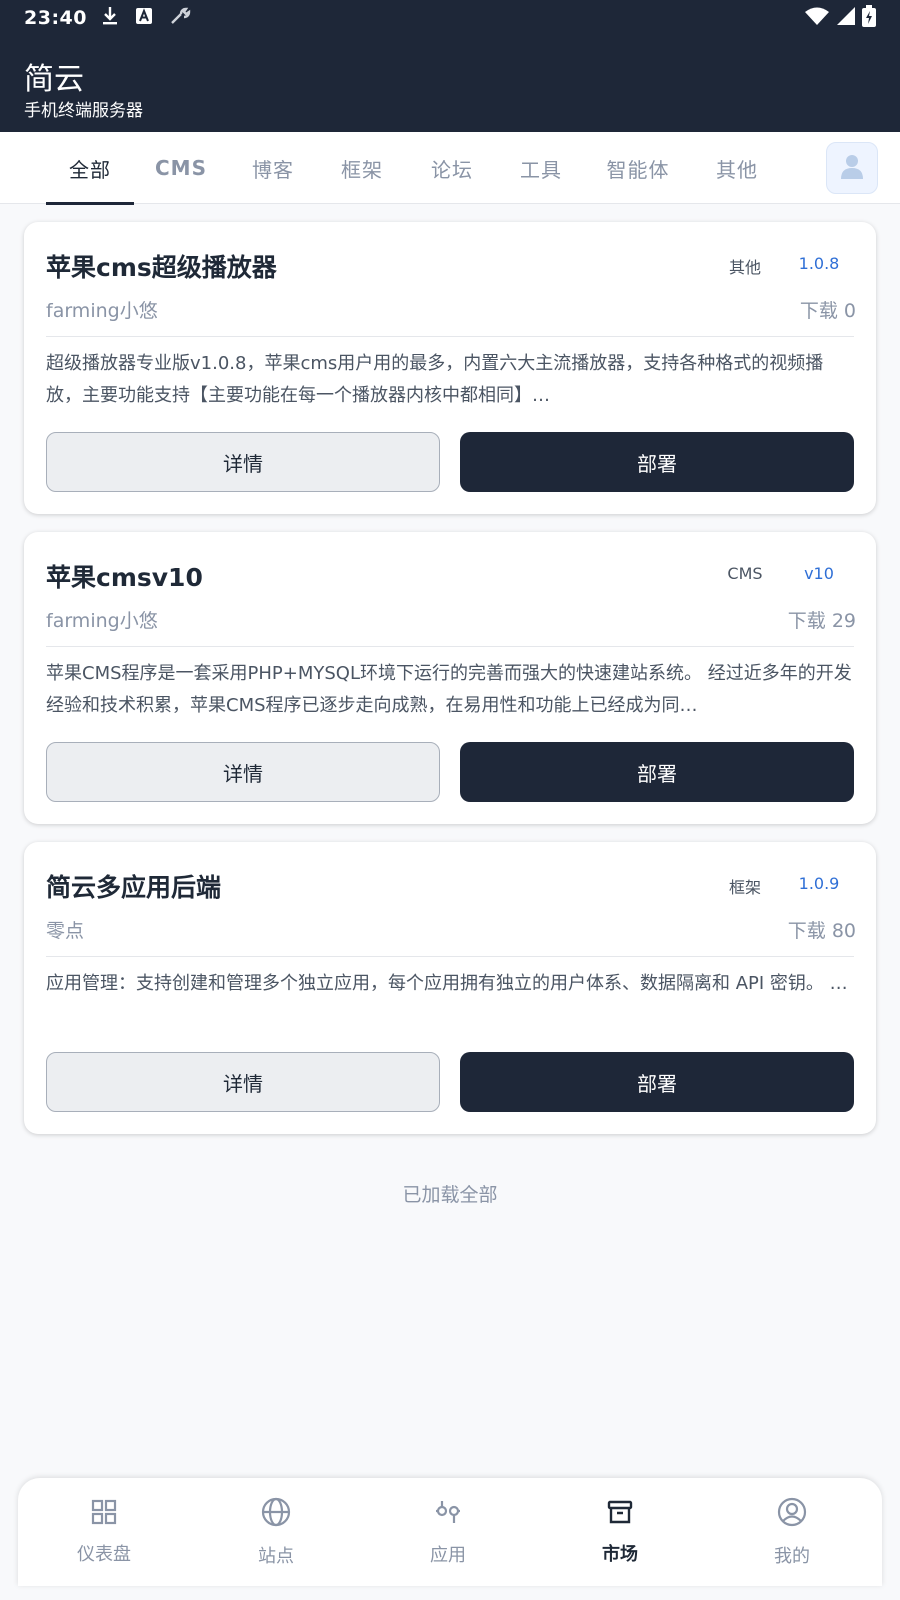 The height and width of the screenshot is (1600, 900). What do you see at coordinates (273, 168) in the screenshot?
I see `tab-blog: 博客` at bounding box center [273, 168].